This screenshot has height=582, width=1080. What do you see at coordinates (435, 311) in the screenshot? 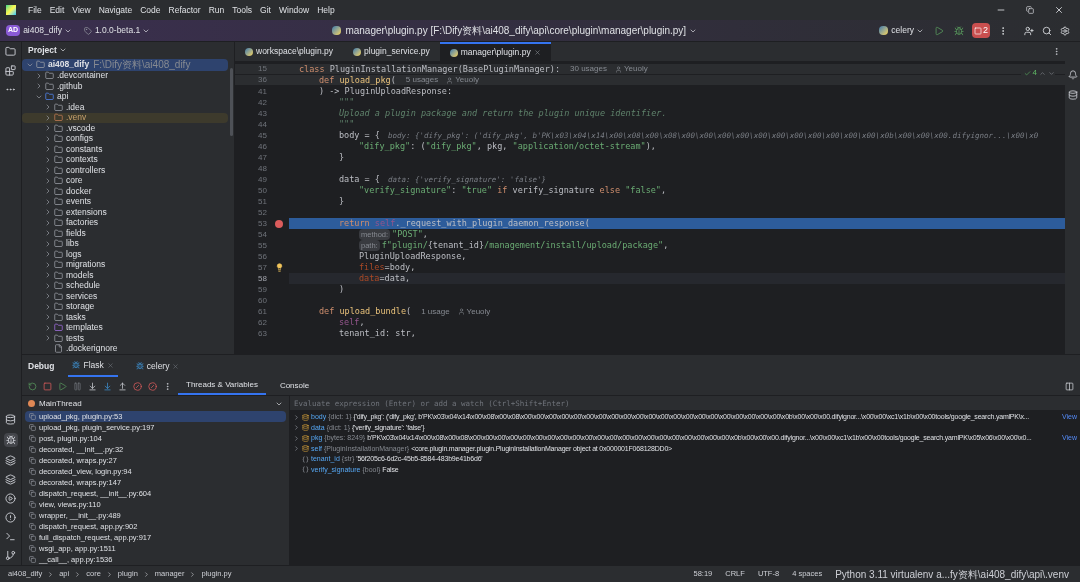
I see `usage-count: 1 usage` at bounding box center [435, 311].